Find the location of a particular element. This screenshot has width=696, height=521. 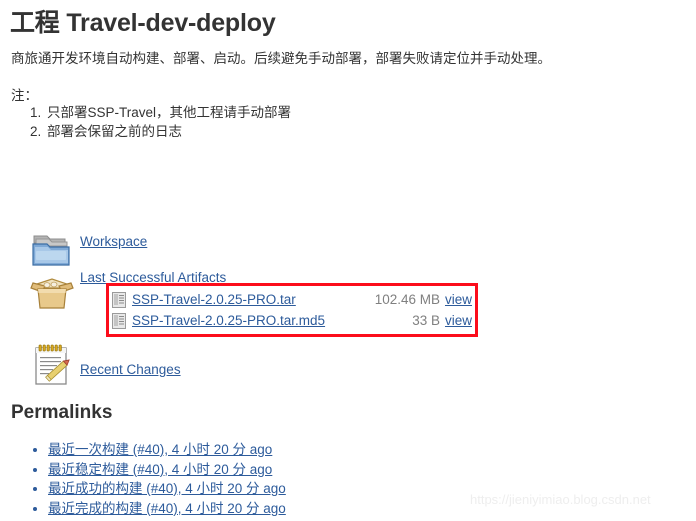

recent-changes-link-wrap: Recent Changes is located at coordinates (130, 369).